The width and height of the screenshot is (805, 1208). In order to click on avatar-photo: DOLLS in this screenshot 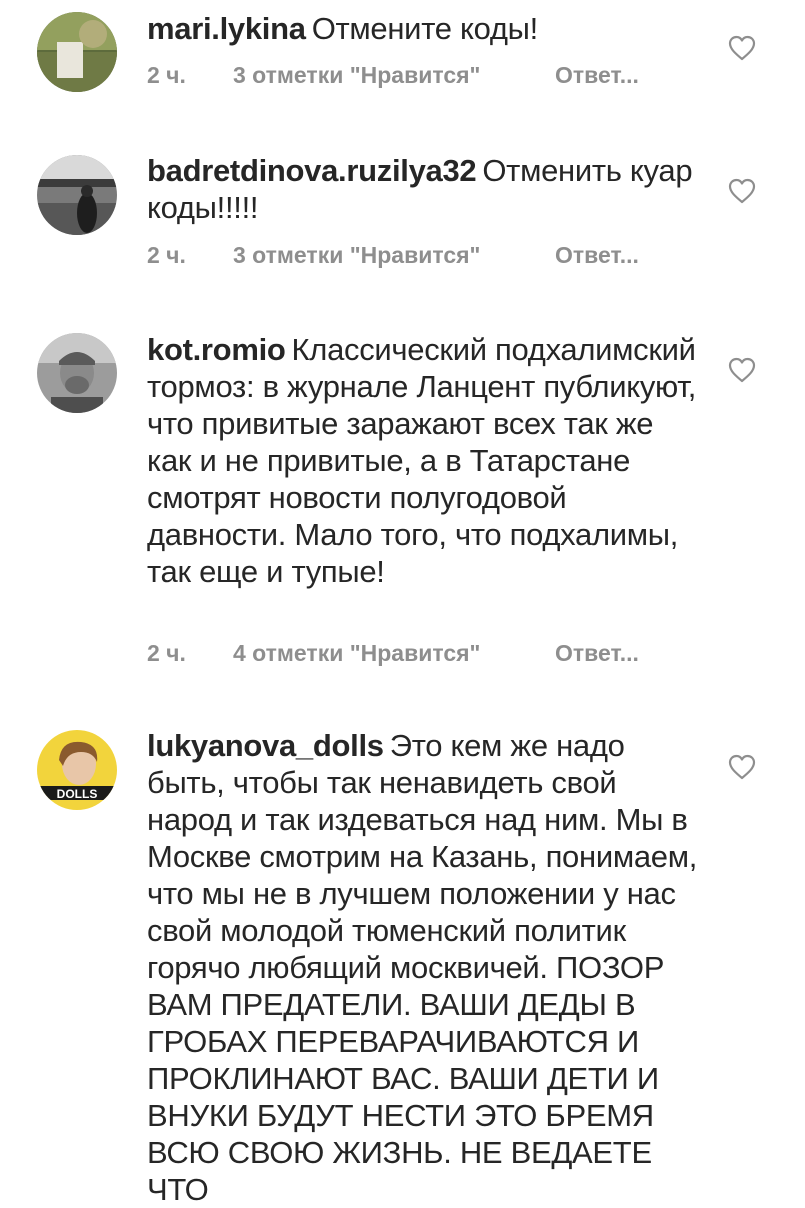, I will do `click(77, 770)`.